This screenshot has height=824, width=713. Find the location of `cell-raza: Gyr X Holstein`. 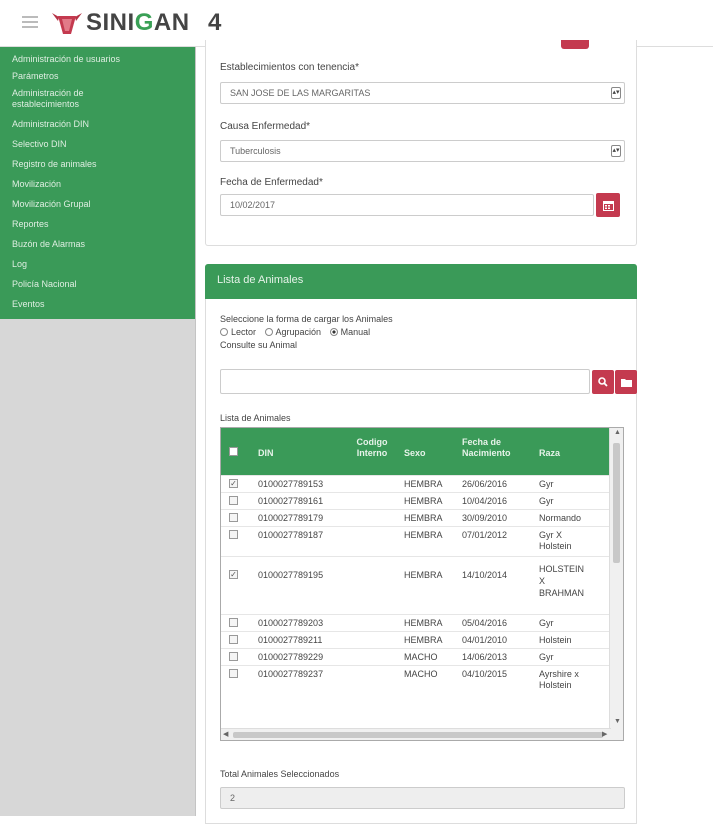

cell-raza: Gyr X Holstein is located at coordinates (555, 540).